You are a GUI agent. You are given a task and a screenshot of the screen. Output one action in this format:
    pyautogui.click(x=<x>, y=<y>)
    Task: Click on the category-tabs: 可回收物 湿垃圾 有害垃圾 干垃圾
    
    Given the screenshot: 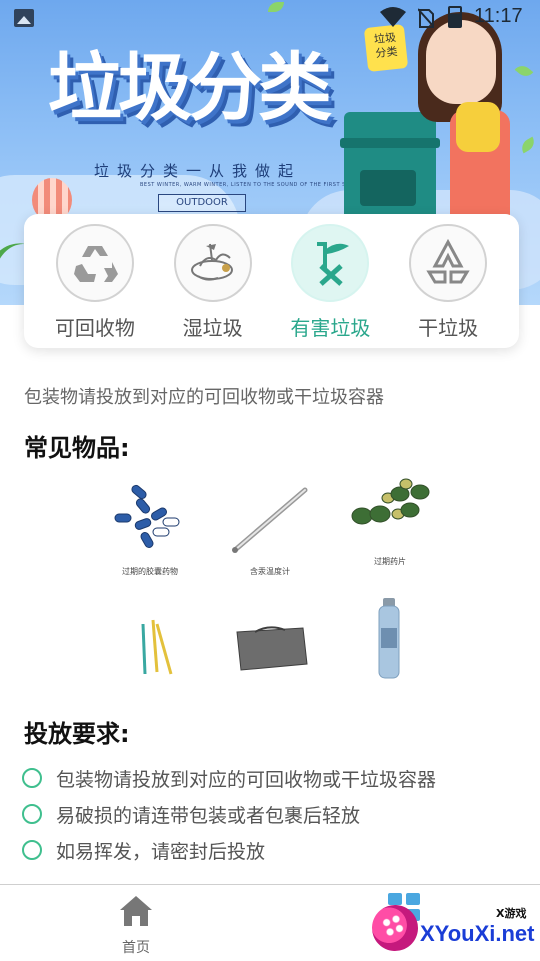 What is the action you would take?
    pyautogui.click(x=271, y=281)
    